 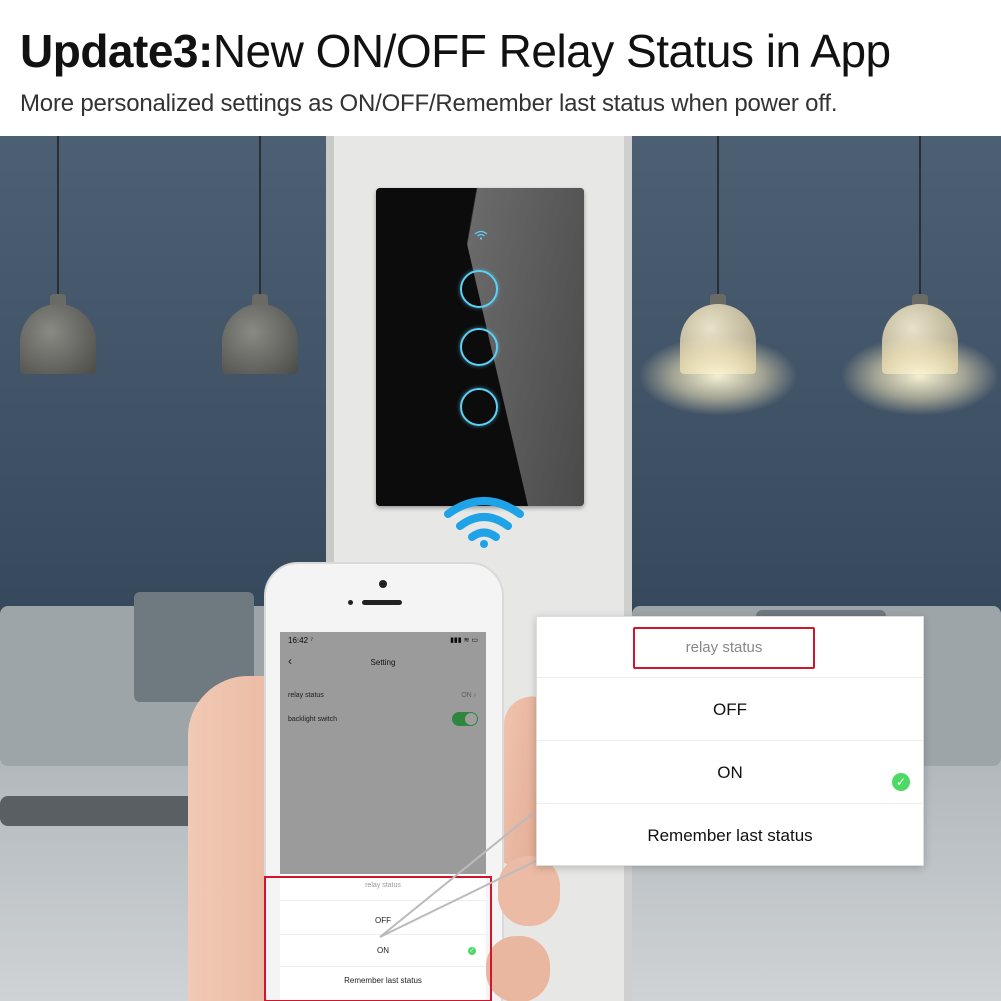 I want to click on wall-shadow, so click(x=628, y=568).